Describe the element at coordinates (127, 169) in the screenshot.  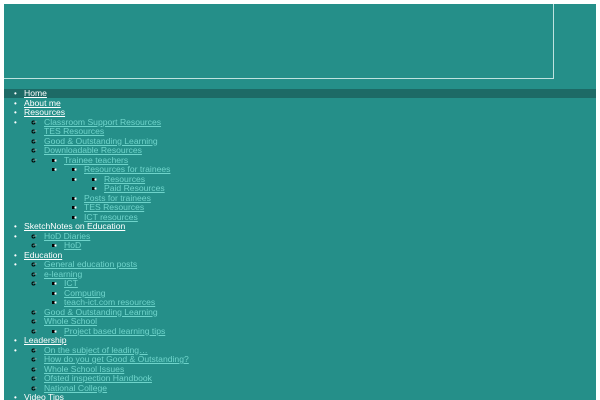
I see `nav-link-resources-for-trainees: Resources for trainees` at that location.